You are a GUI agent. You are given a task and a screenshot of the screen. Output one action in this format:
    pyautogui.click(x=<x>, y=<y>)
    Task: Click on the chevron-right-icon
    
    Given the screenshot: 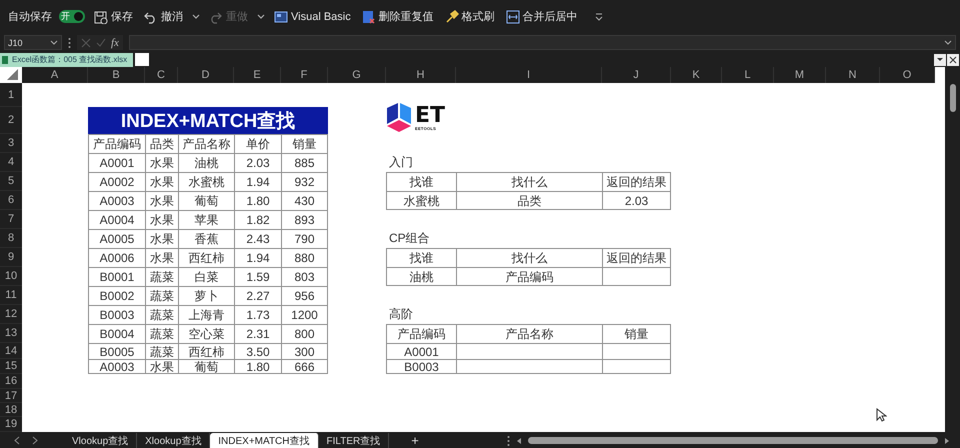 What is the action you would take?
    pyautogui.click(x=35, y=440)
    